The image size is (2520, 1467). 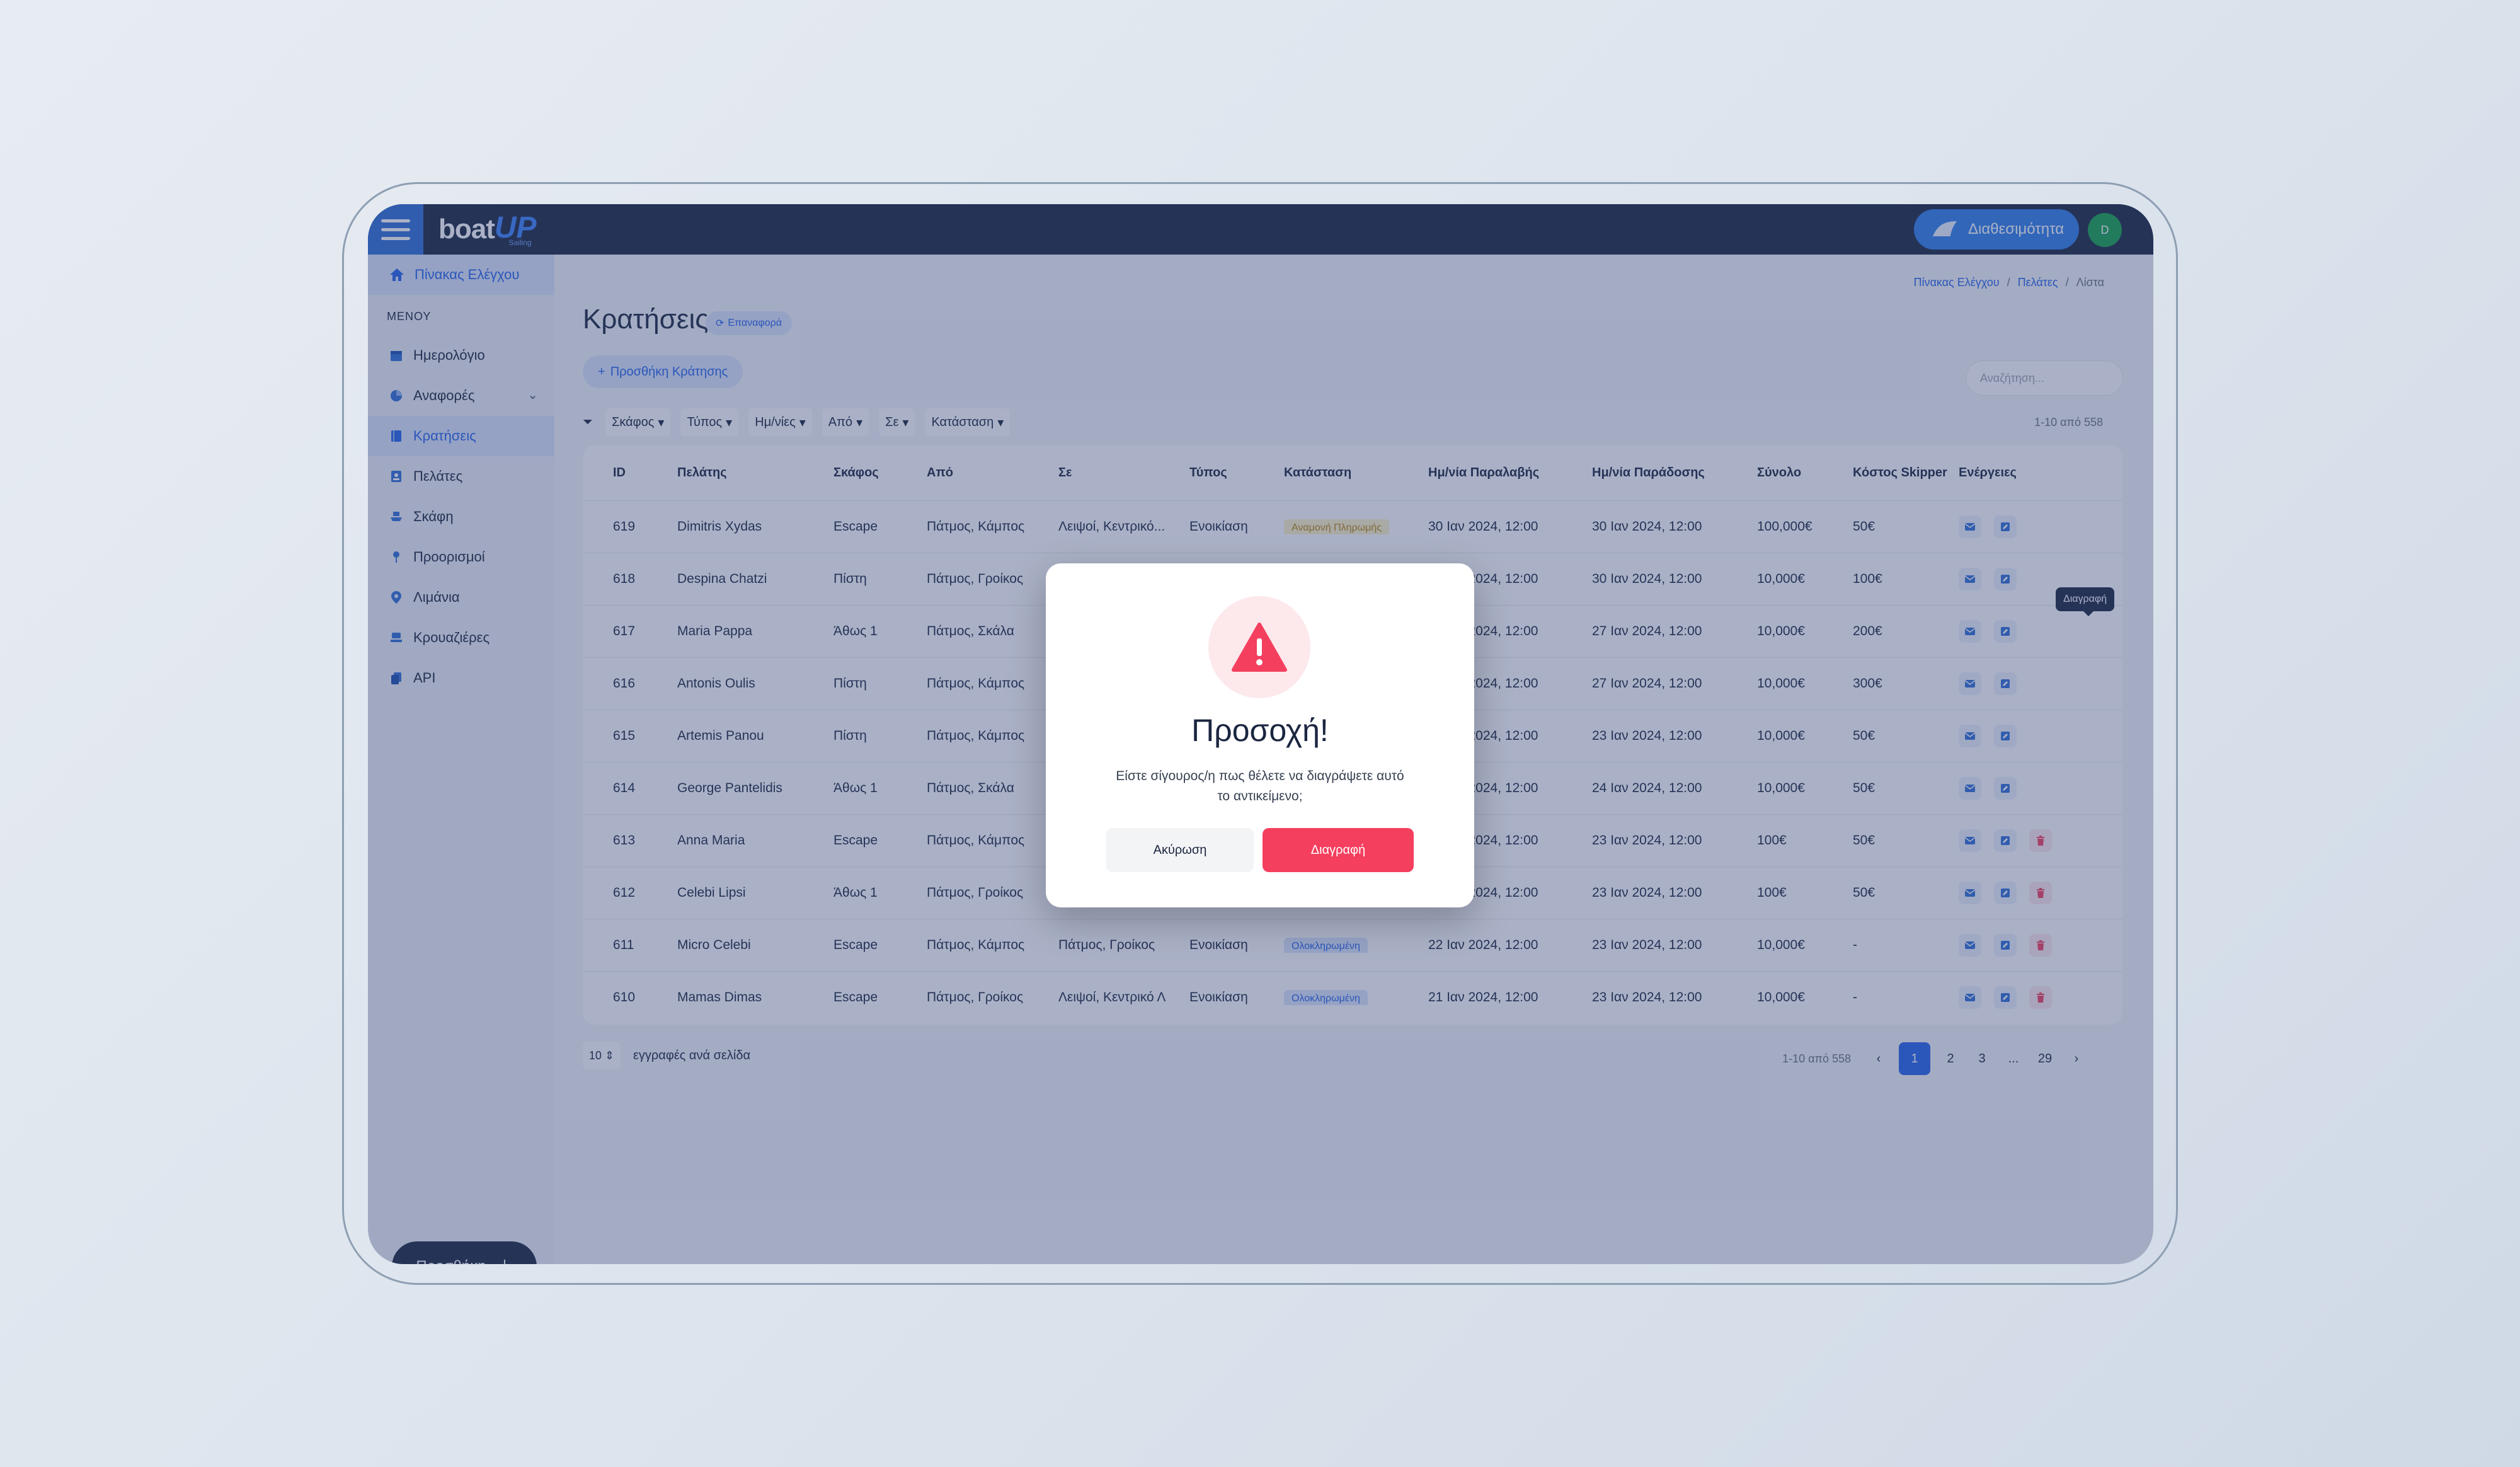 What do you see at coordinates (1180, 850) in the screenshot?
I see `cancel-button: Ακύρωση` at bounding box center [1180, 850].